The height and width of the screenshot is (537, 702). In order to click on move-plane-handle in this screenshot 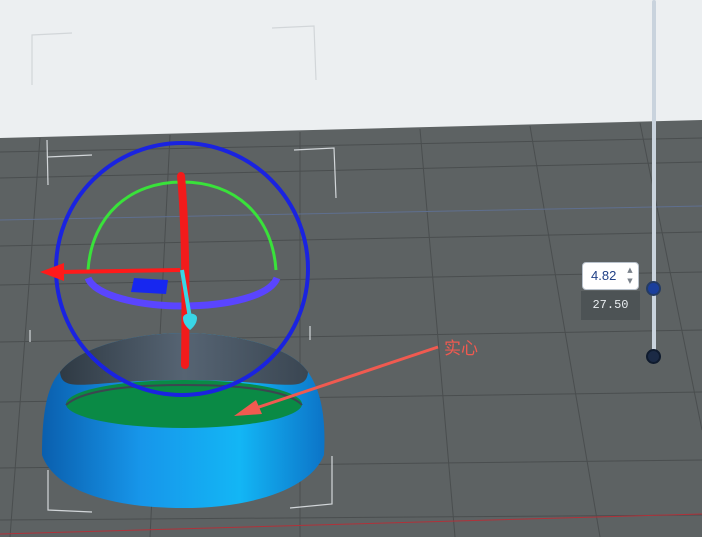, I will do `click(149, 286)`.